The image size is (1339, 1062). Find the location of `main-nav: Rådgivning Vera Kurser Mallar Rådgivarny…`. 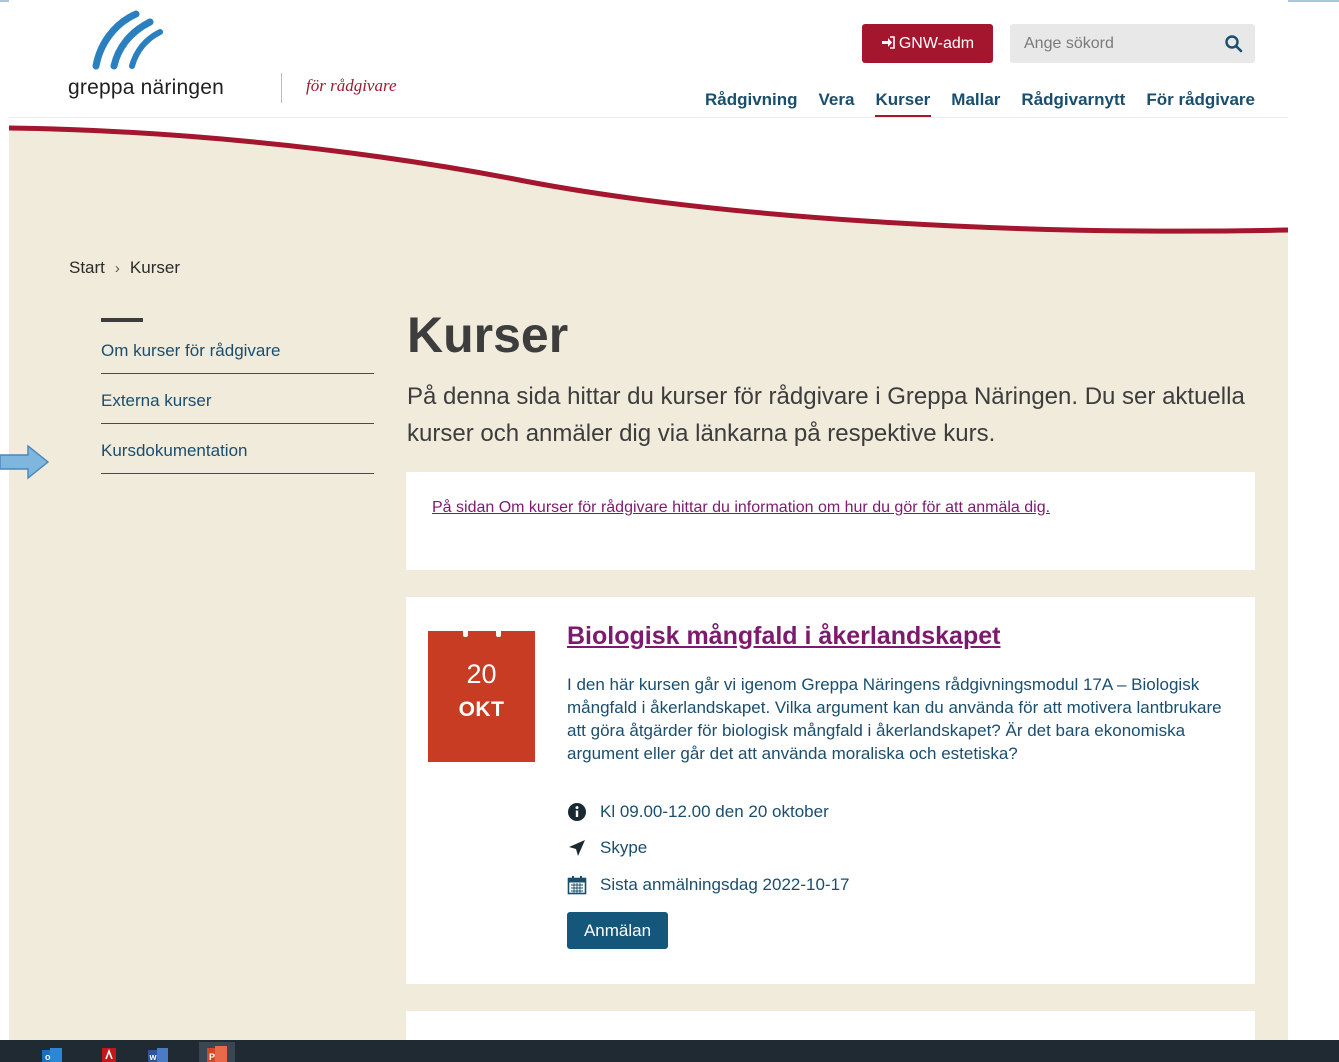

main-nav: Rådgivning Vera Kurser Mallar Rådgivarny… is located at coordinates (974, 103).